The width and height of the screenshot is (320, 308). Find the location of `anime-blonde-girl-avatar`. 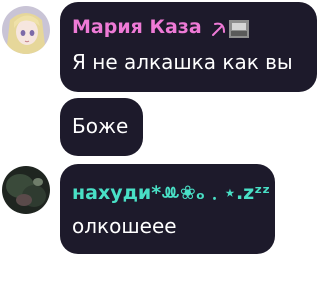

anime-blonde-girl-avatar is located at coordinates (26, 30).